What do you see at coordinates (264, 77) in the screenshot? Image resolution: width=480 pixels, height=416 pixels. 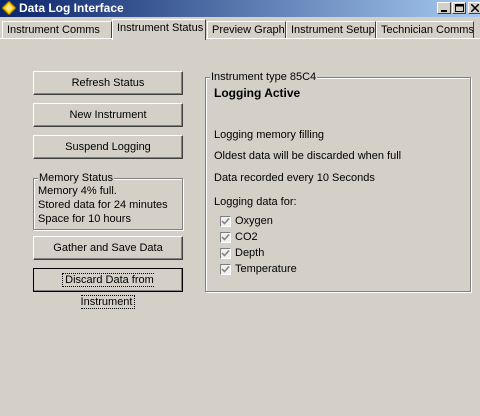 I see `instrument-type-legend: Instrument type 85C4` at bounding box center [264, 77].